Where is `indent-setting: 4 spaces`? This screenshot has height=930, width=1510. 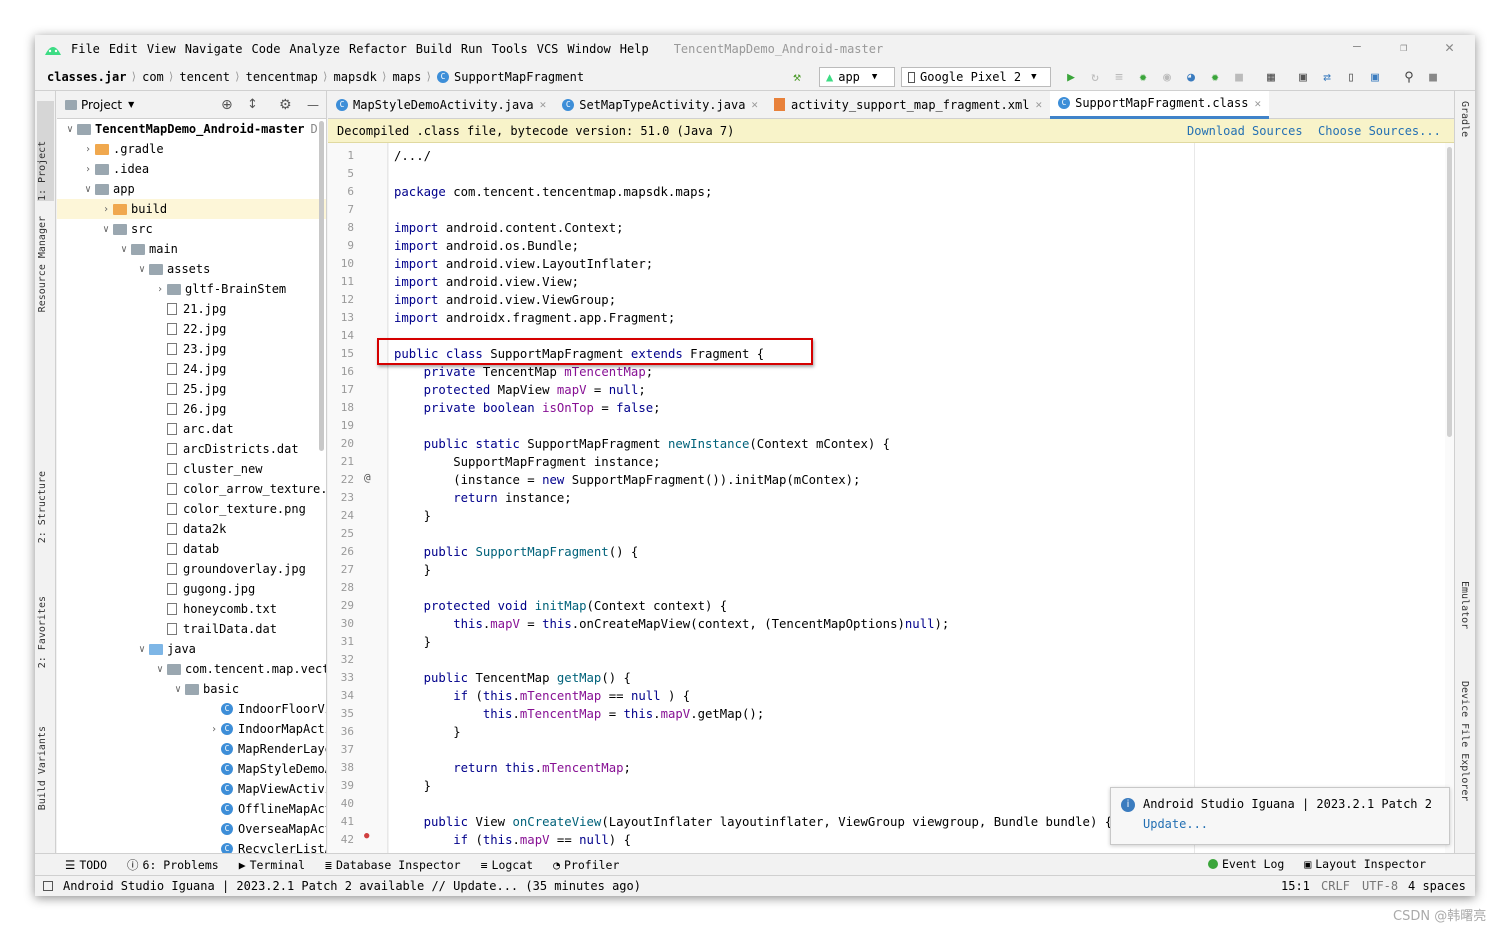
indent-setting: 4 spaces is located at coordinates (1437, 886).